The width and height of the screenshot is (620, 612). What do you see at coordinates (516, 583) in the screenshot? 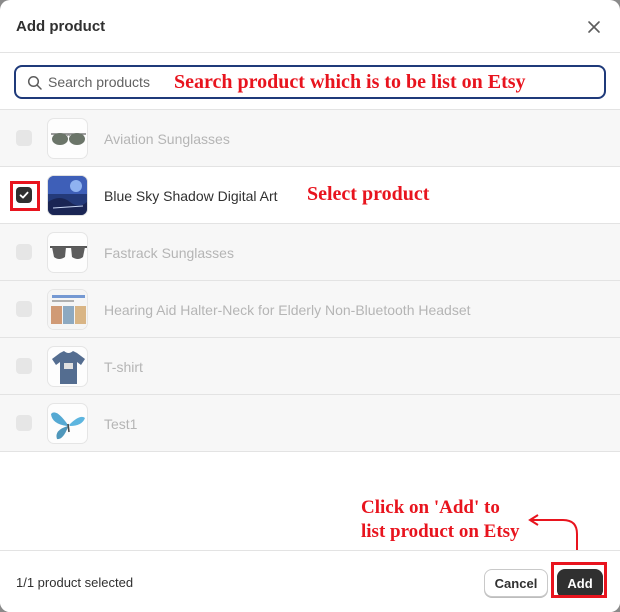
I see `cancel-button: Cancel` at bounding box center [516, 583].